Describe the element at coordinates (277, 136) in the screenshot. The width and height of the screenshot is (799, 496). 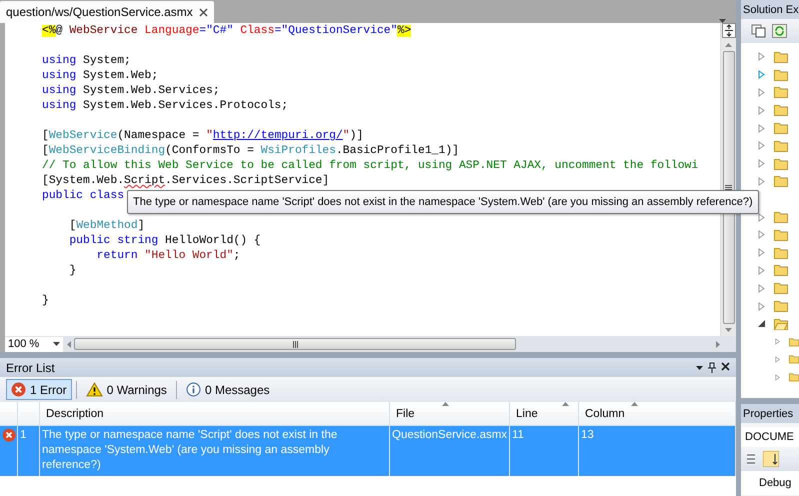
I see `code-link: http://tempuri.org/` at that location.